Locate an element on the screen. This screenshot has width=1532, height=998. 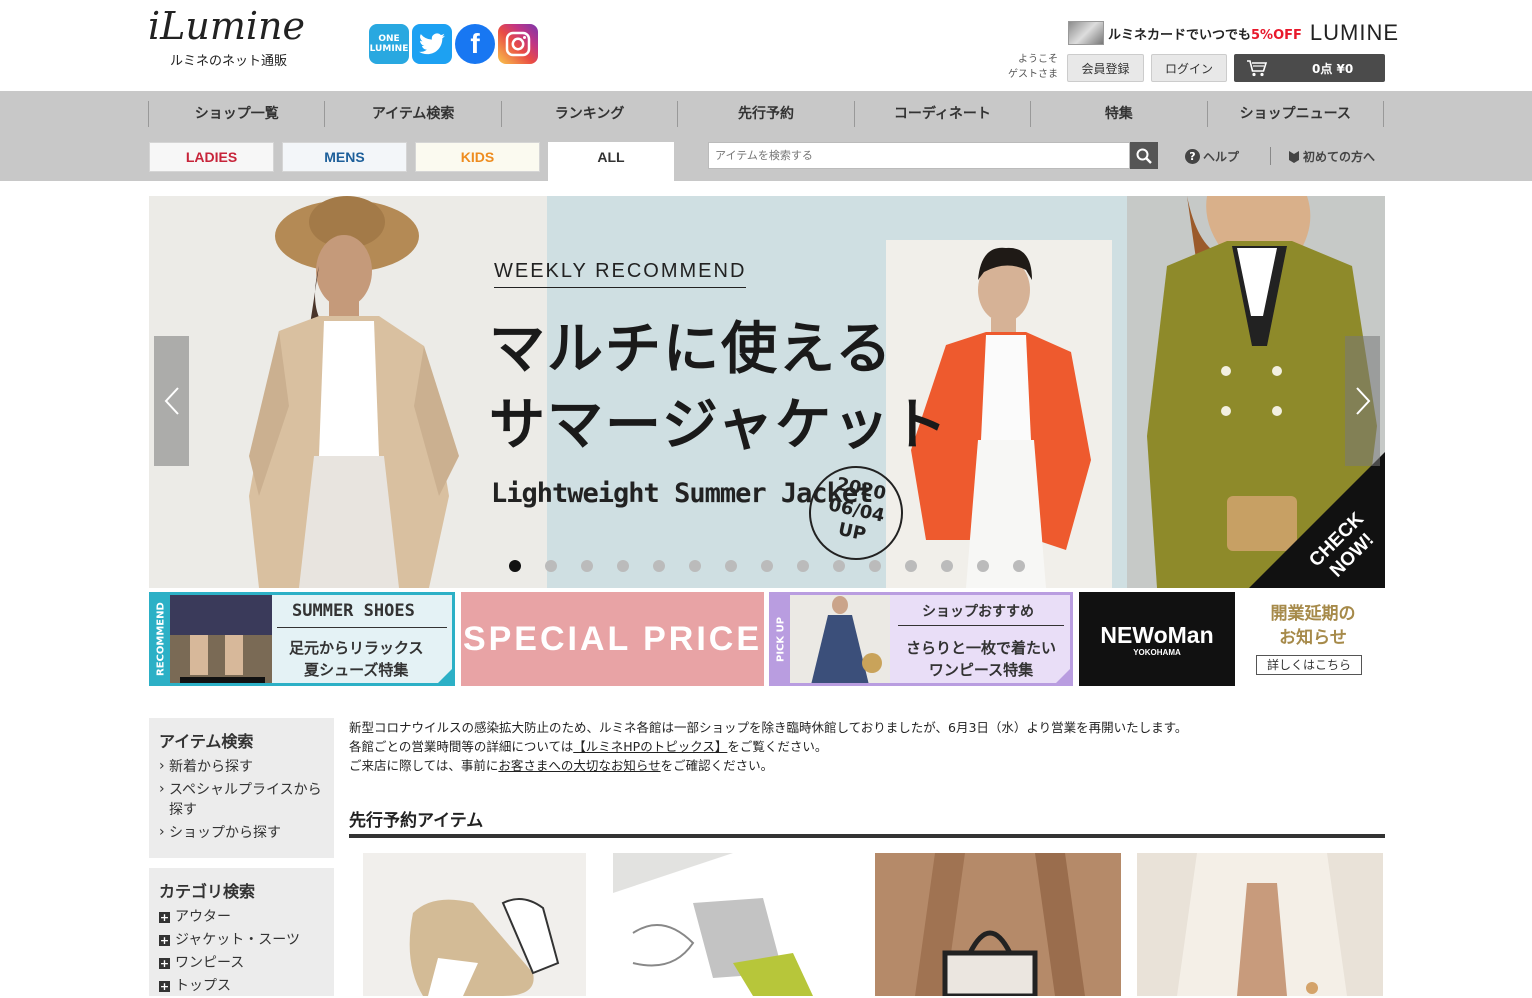
sidebar-item-search: アイテム検索 新着から探す スペシャルプライスから探す ショップから探す is located at coordinates (241, 788).